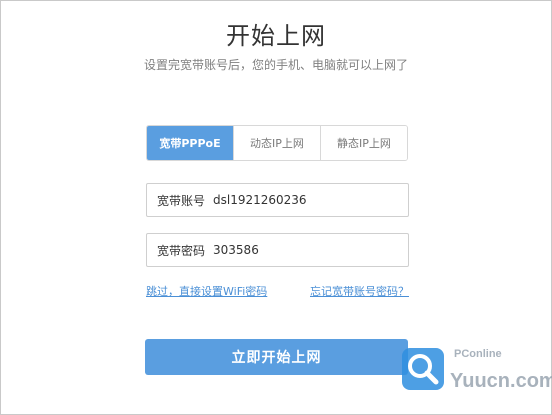 The height and width of the screenshot is (415, 552). I want to click on start-internet-button: 立即开始上网, so click(276, 357).